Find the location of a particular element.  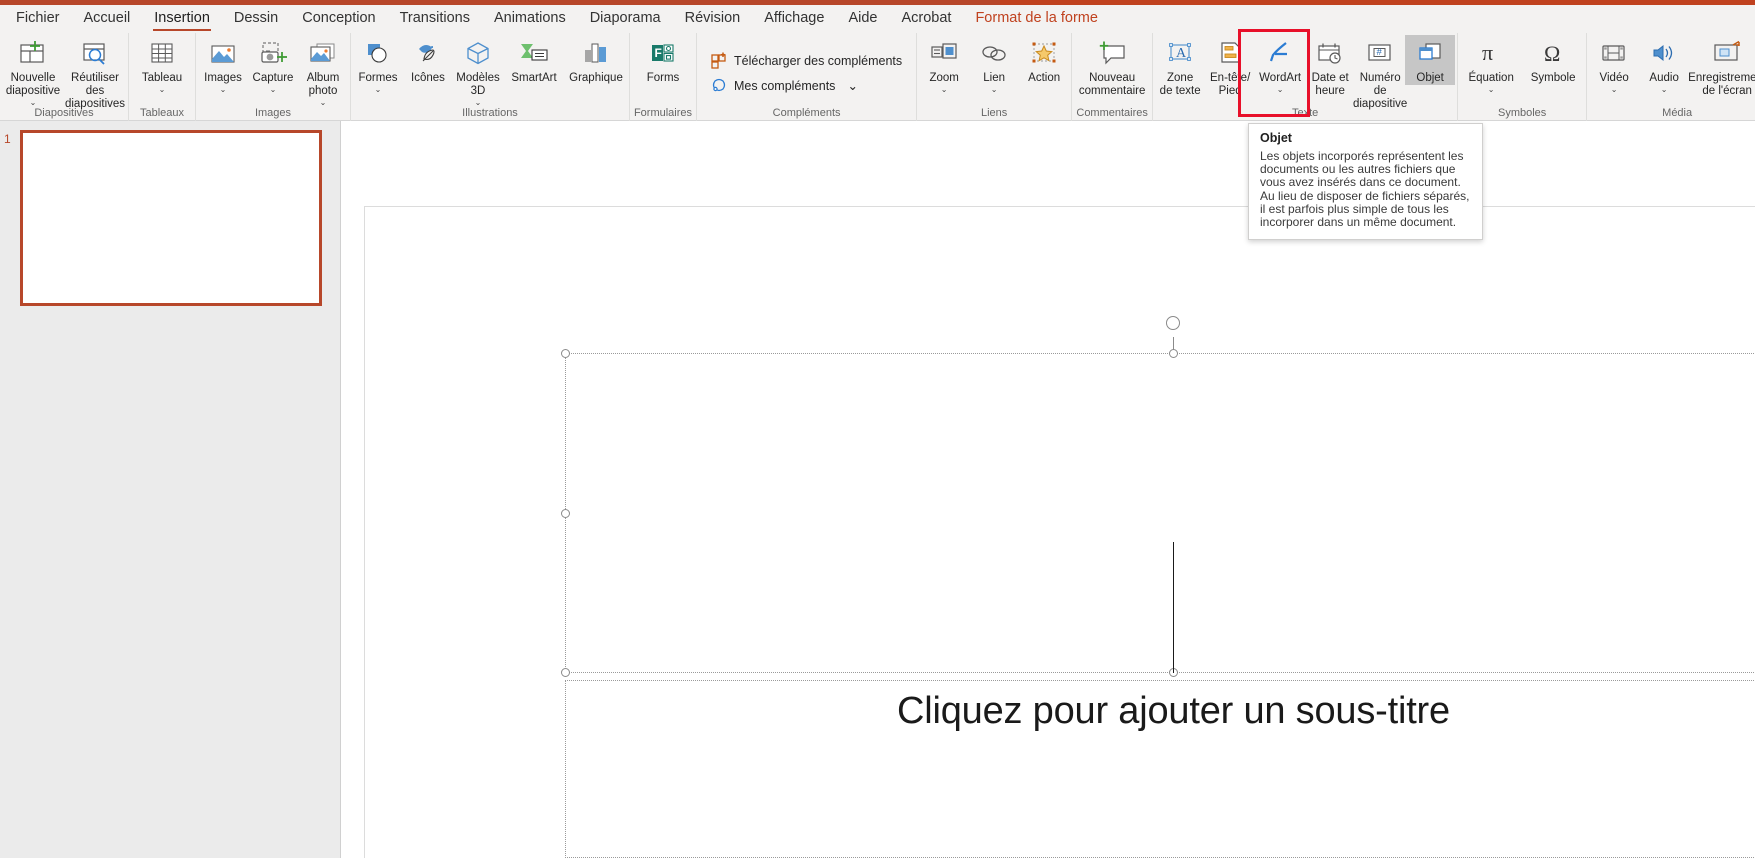

svg-text: A is located at coordinates (1181, 53).